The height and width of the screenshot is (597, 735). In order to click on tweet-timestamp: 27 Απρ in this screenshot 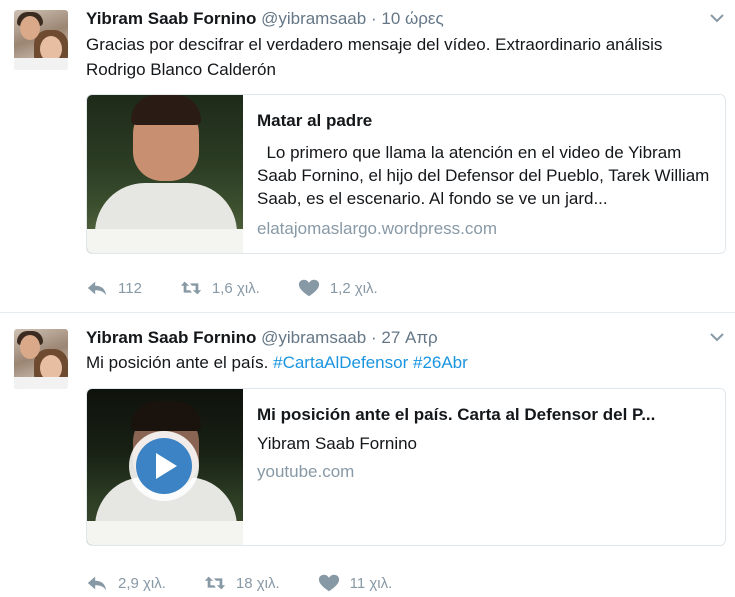, I will do `click(409, 337)`.